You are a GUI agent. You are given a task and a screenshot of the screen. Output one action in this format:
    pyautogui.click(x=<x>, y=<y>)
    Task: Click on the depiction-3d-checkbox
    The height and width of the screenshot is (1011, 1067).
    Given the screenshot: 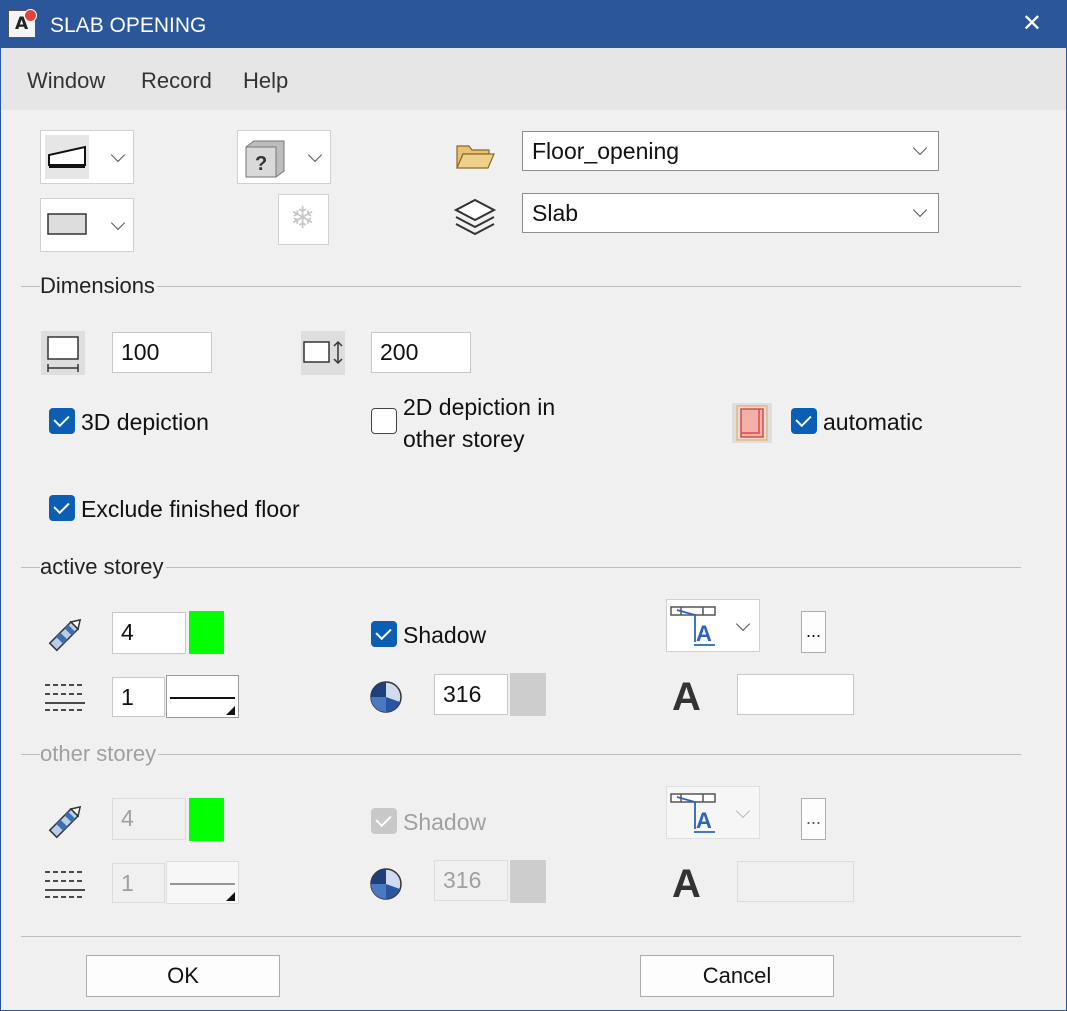 What is the action you would take?
    pyautogui.click(x=62, y=421)
    